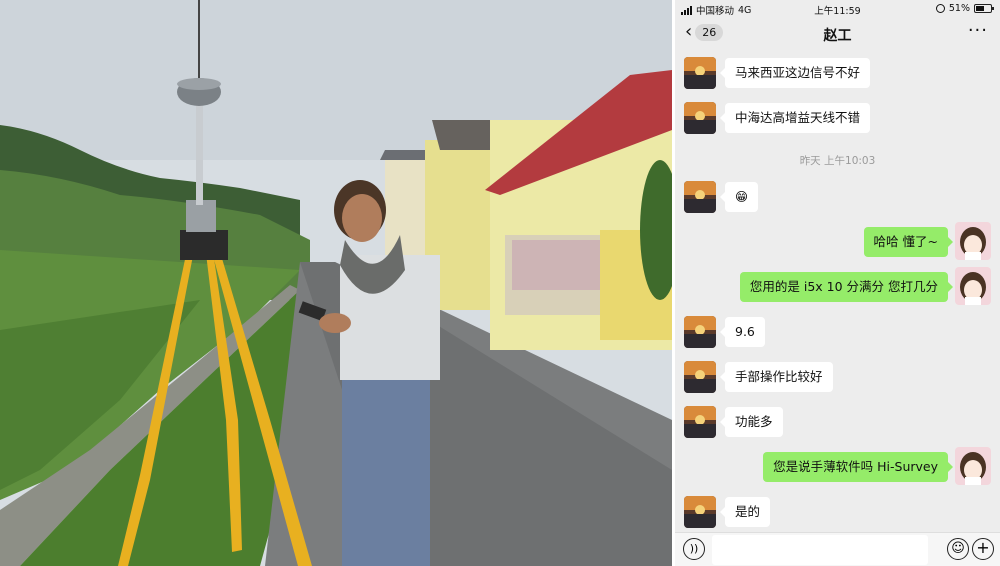 Image resolution: width=1000 pixels, height=566 pixels. What do you see at coordinates (694, 549) in the screenshot?
I see `voice-icon: ))` at bounding box center [694, 549].